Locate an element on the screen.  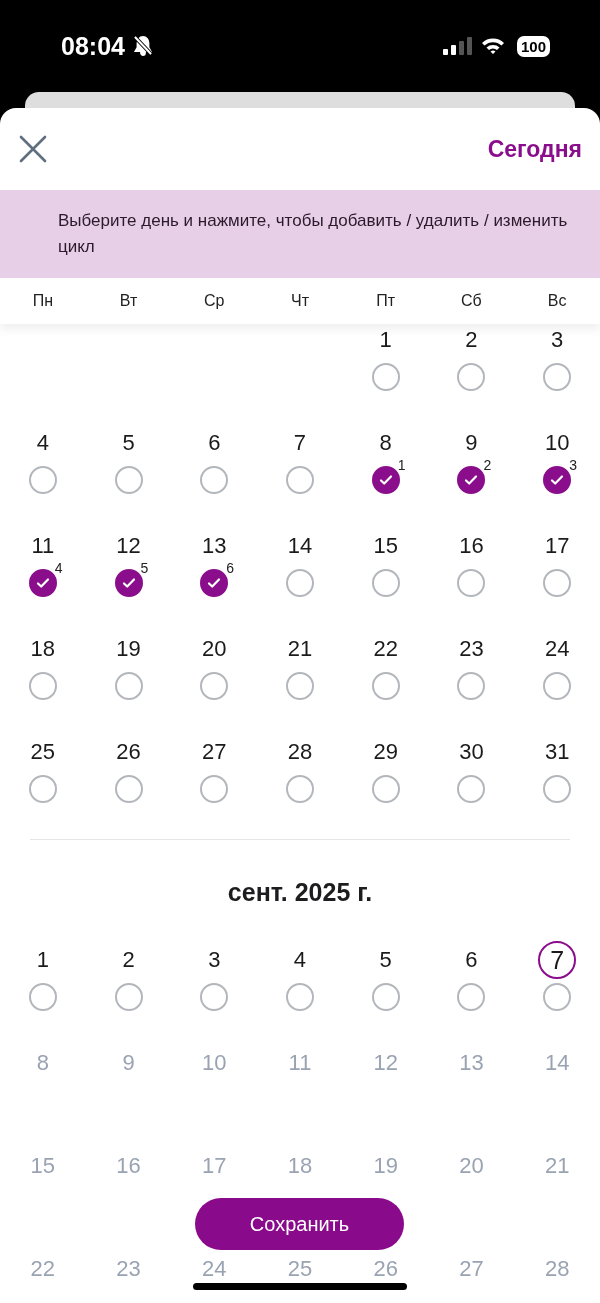
day-number: 23 is located at coordinates (471, 649).